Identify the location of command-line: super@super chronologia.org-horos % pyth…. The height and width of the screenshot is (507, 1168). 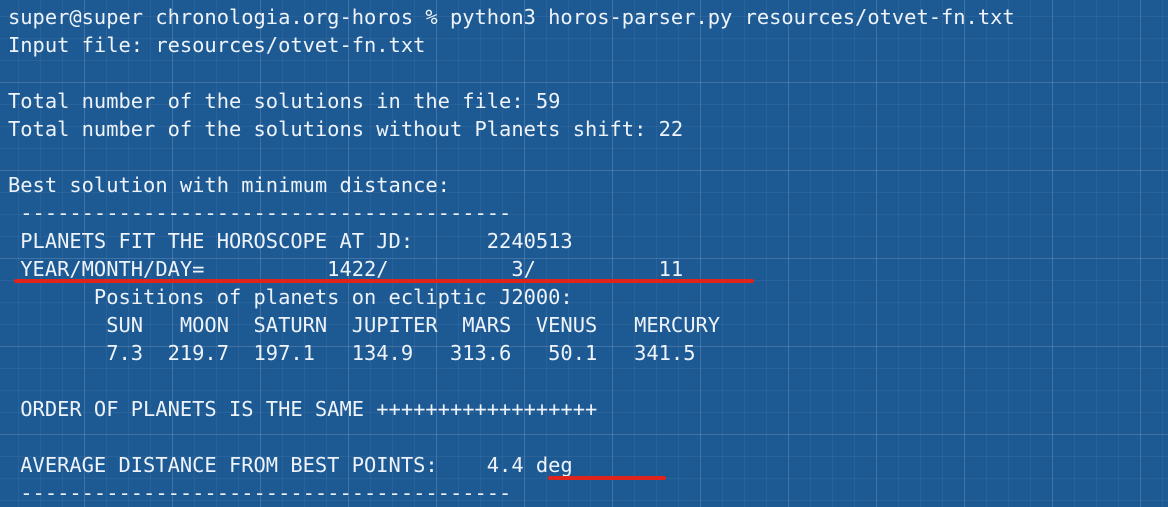
(511, 17).